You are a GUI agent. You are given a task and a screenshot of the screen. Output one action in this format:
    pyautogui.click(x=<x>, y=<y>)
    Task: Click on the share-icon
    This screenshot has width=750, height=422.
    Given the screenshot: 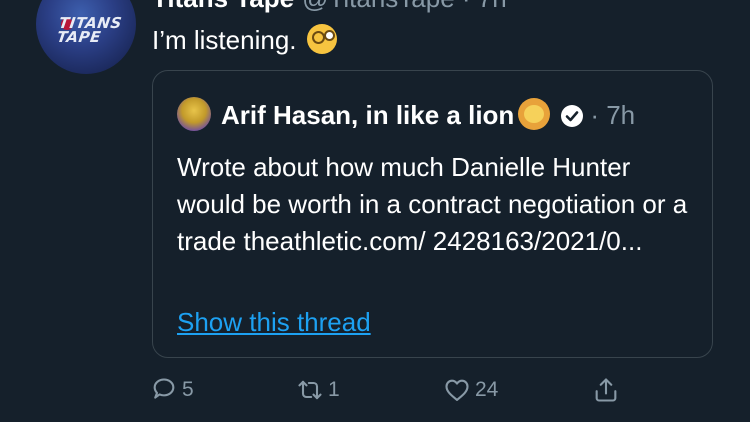 What is the action you would take?
    pyautogui.click(x=606, y=390)
    